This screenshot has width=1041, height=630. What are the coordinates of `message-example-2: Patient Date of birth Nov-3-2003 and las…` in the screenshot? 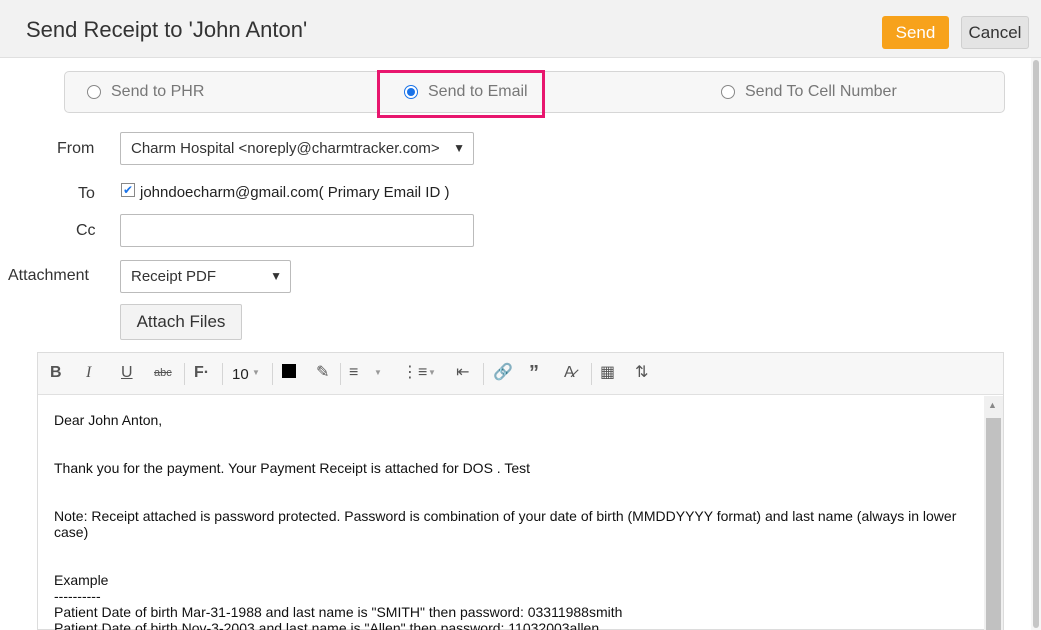 It's located at (327, 625).